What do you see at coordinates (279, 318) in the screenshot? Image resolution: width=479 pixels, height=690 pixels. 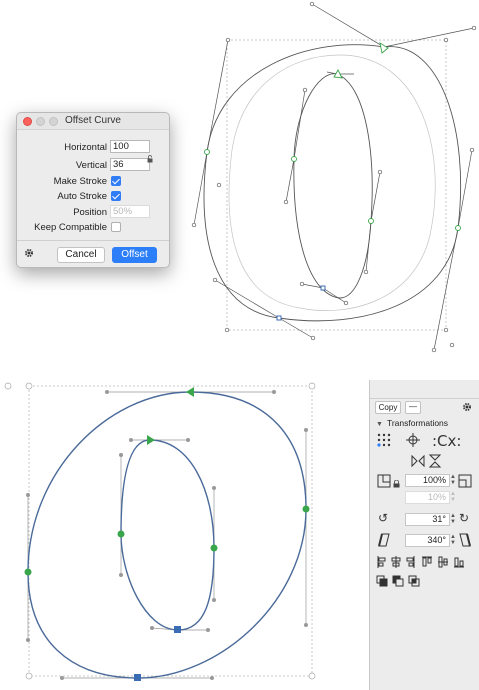 I see `upper-start-node` at bounding box center [279, 318].